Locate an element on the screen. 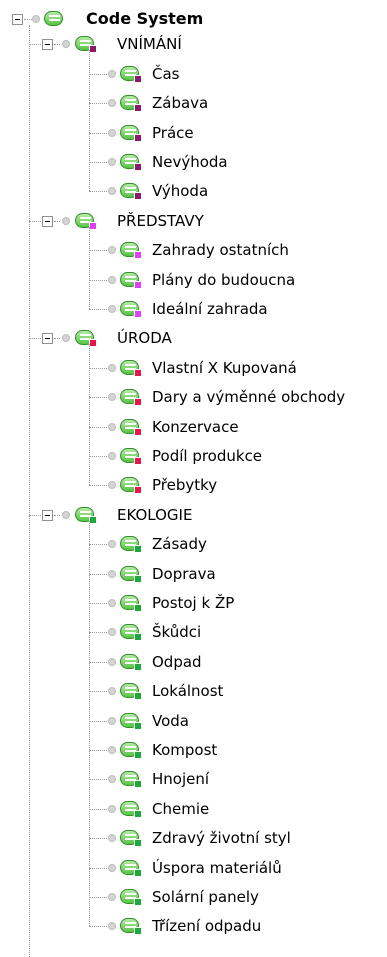 This screenshot has height=957, width=387. code-label: Solární panely is located at coordinates (205, 897).